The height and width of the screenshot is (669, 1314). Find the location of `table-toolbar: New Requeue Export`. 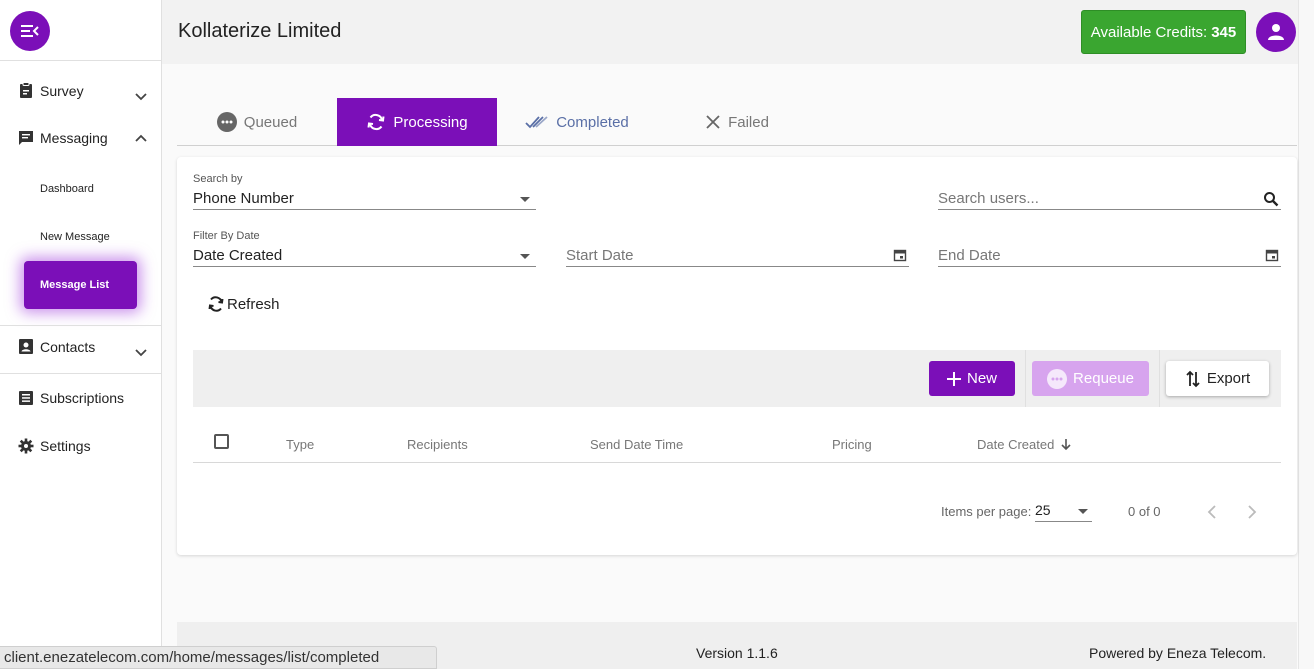

table-toolbar: New Requeue Export is located at coordinates (737, 378).